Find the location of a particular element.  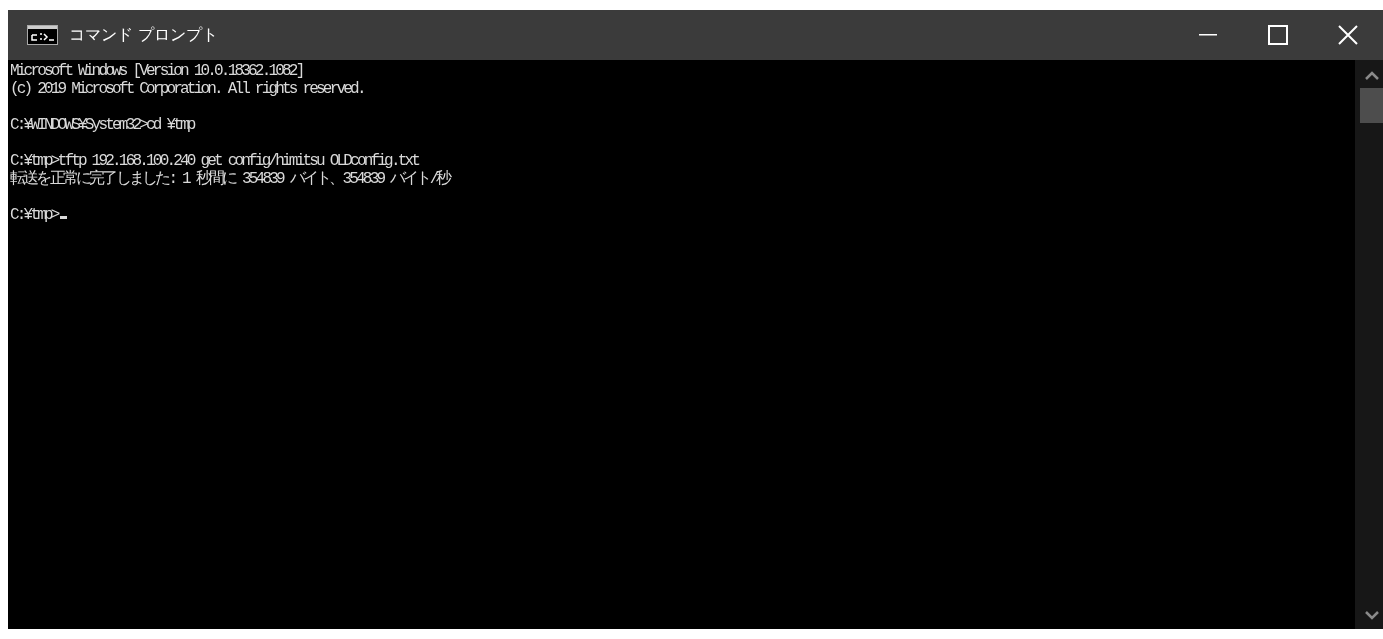

scrollbar is located at coordinates (1369, 344).